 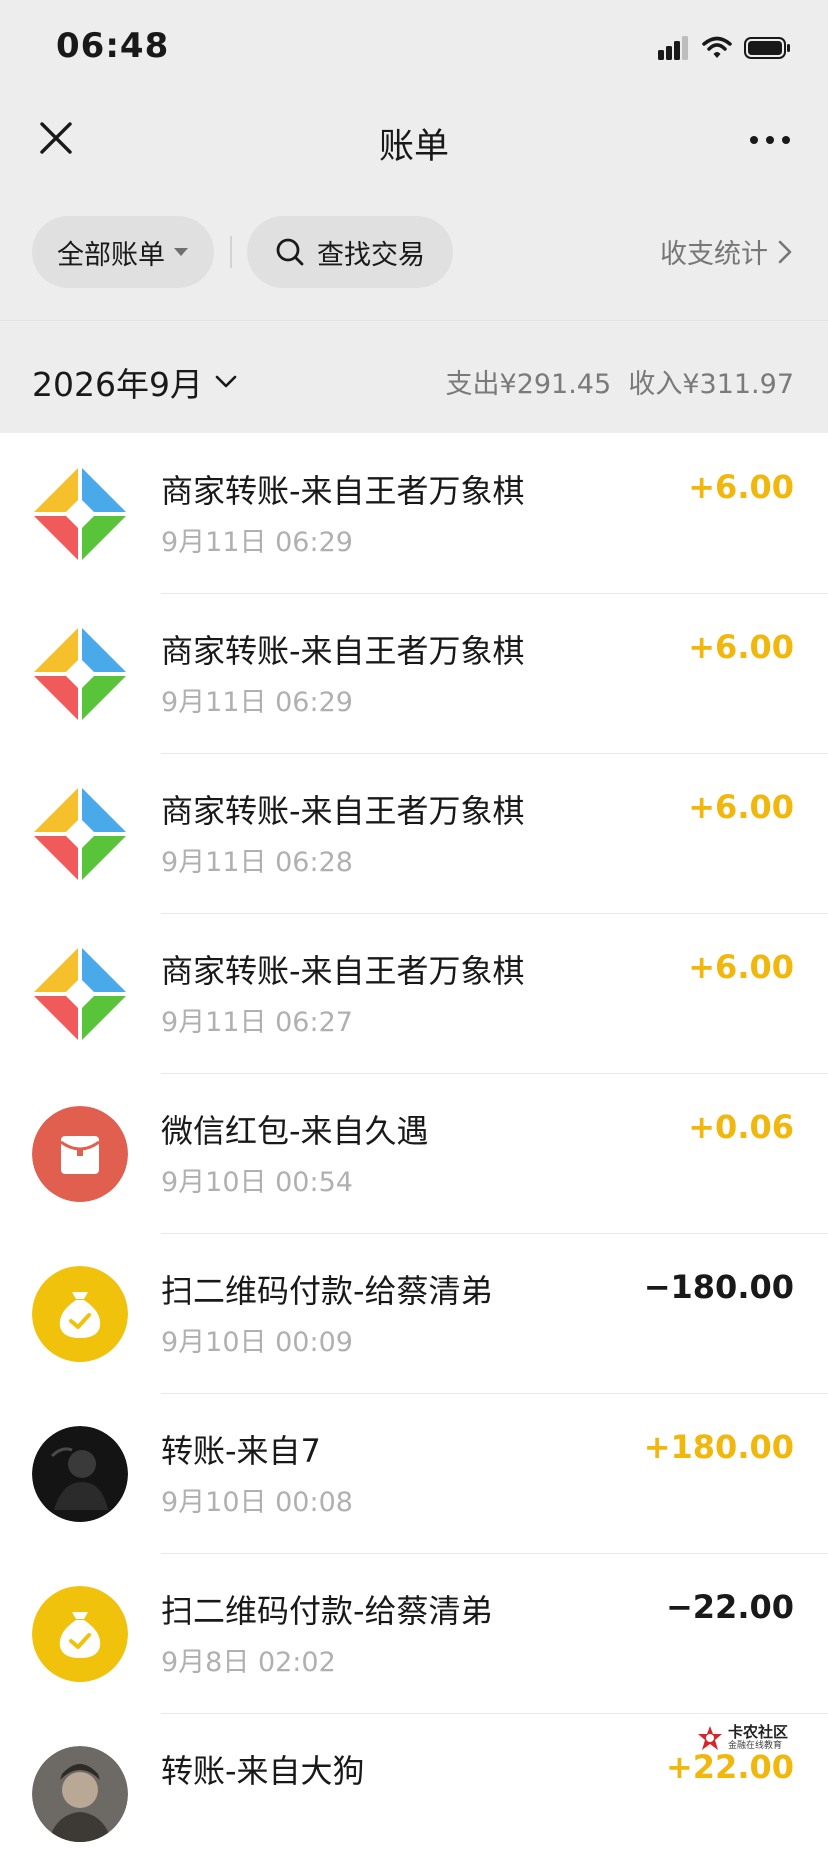 I want to click on transaction-row: 扫二维码付款-给蔡清弟 9月10日 00:09 −180.00, so click(x=414, y=1314).